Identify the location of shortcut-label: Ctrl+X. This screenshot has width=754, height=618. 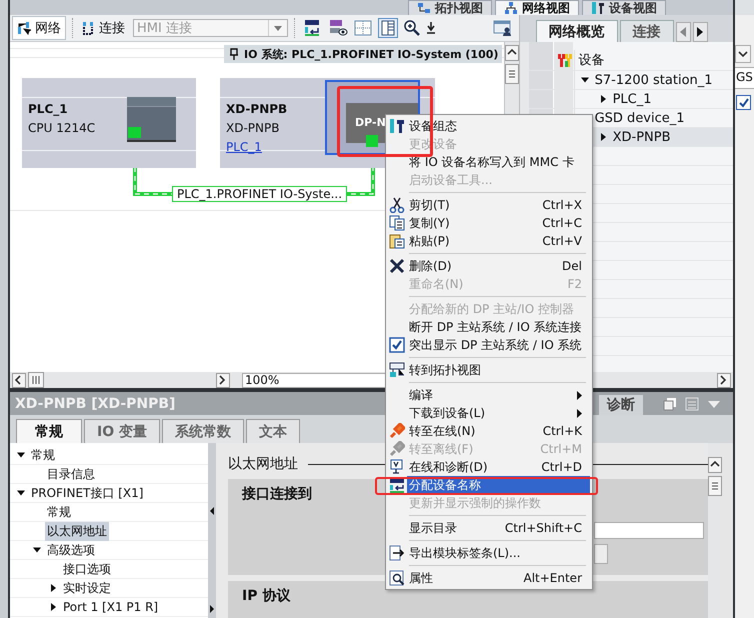
(562, 205).